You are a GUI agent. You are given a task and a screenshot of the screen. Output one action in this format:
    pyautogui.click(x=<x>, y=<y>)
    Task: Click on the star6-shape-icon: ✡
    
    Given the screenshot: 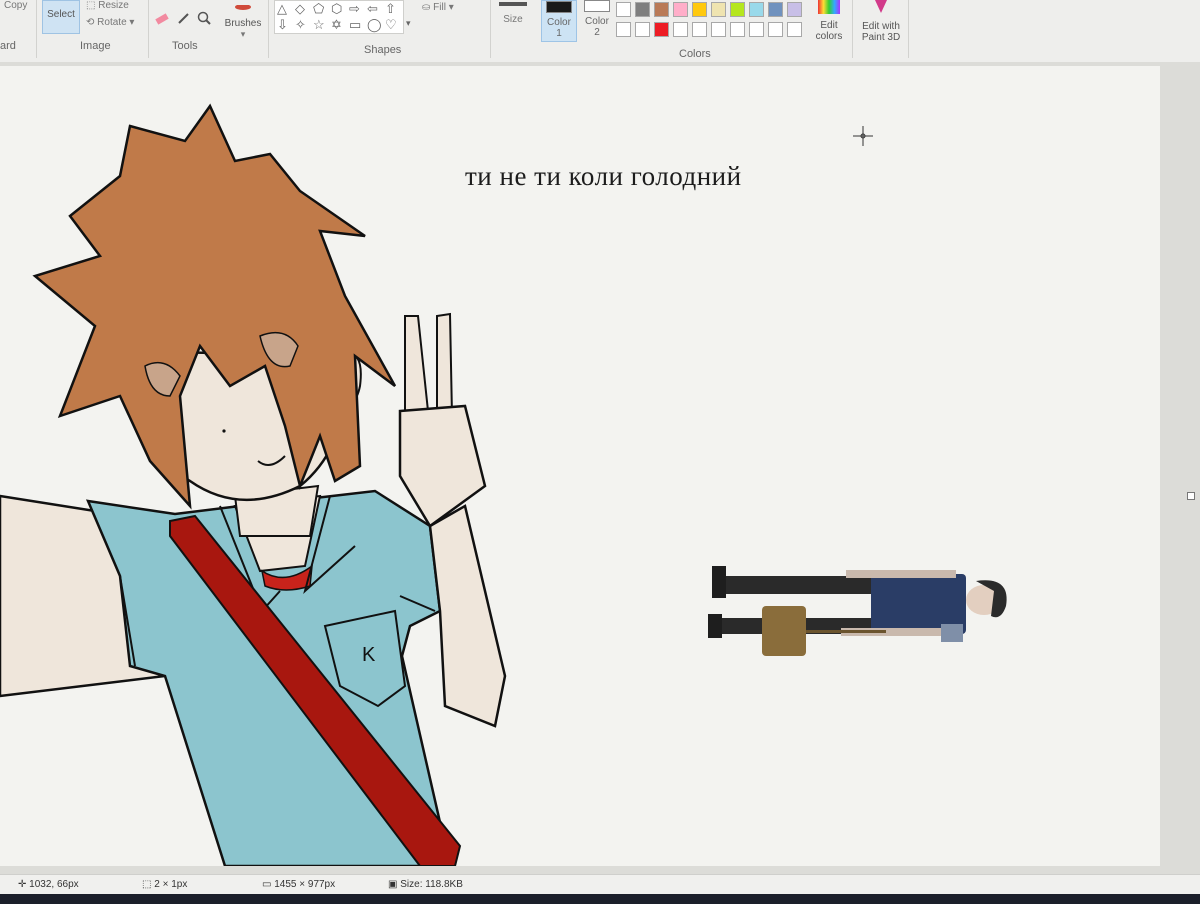 What is the action you would take?
    pyautogui.click(x=336, y=25)
    